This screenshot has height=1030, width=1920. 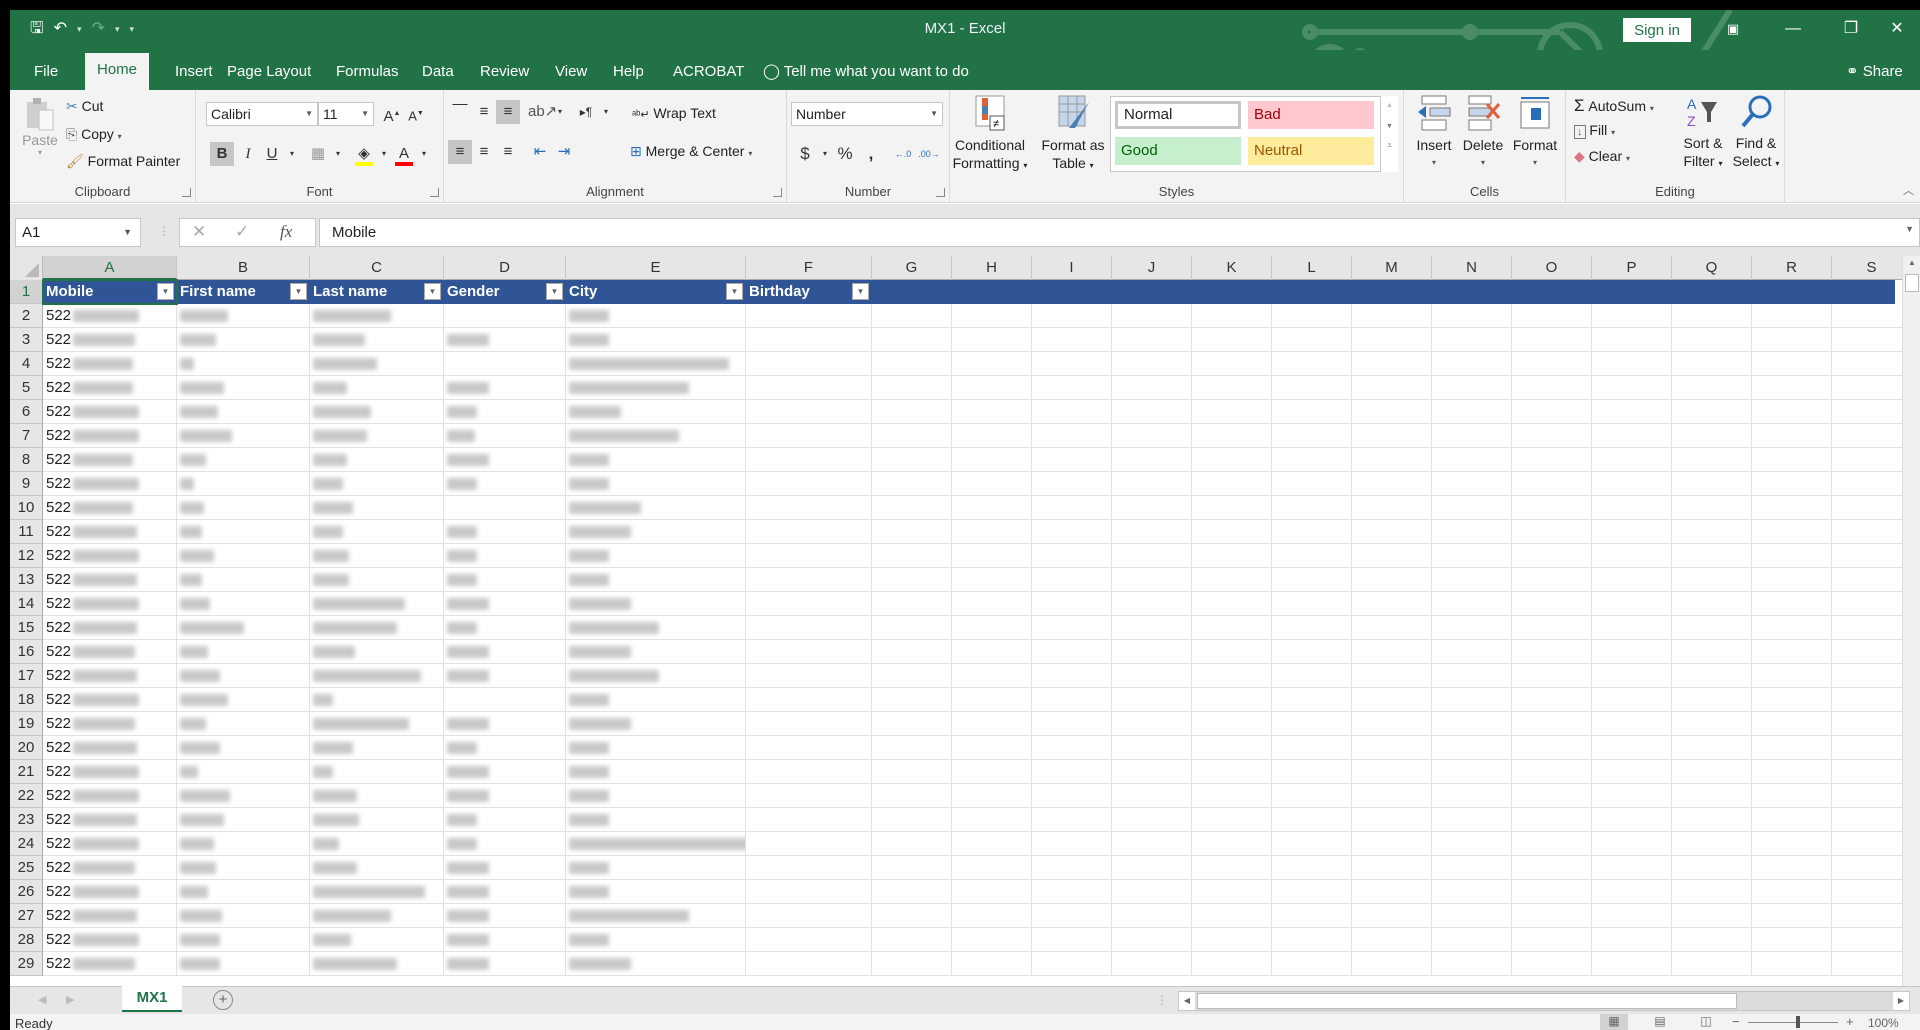 I want to click on cell-d8, so click(x=505, y=460).